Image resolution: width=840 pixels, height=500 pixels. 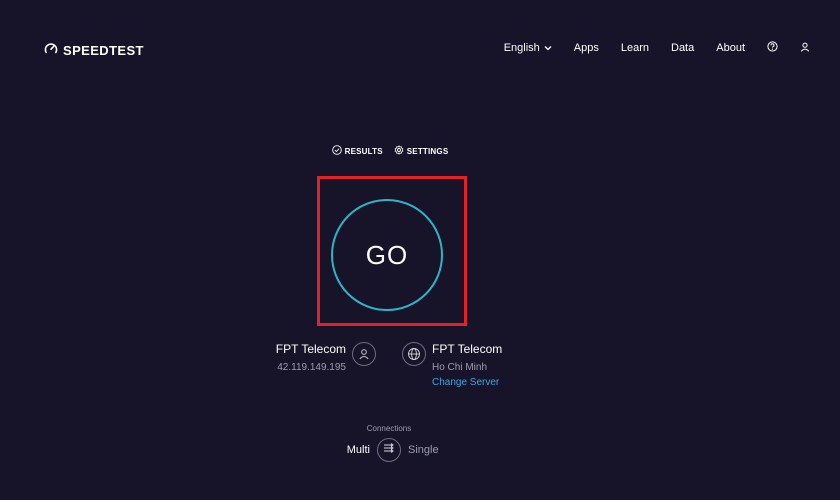 I want to click on nav-apps: Apps, so click(x=586, y=48).